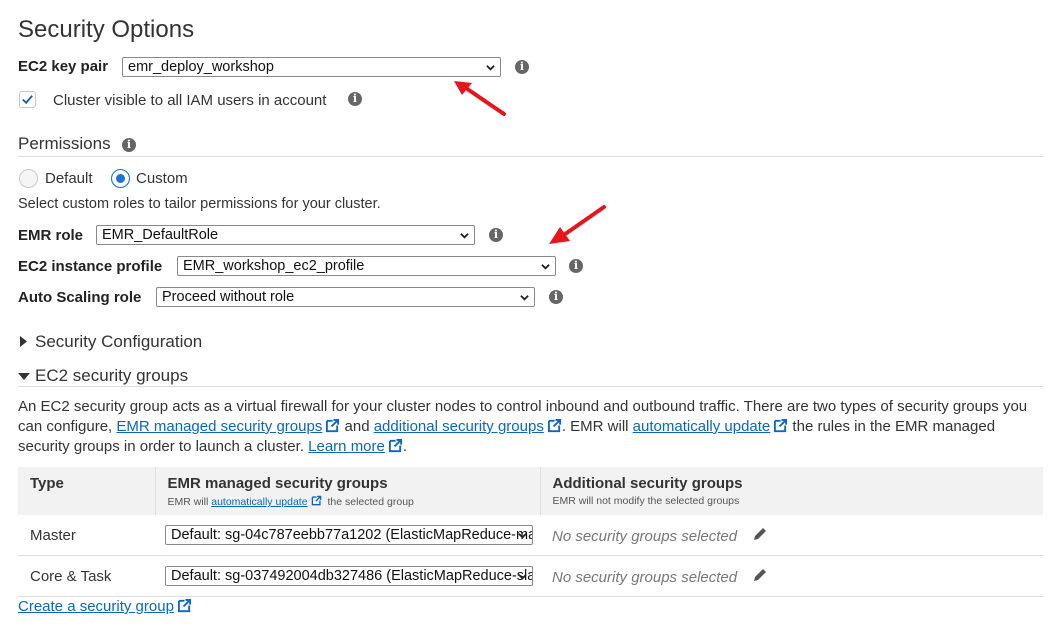 Image resolution: width=1058 pixels, height=644 pixels. I want to click on cluster-visible-checkbox, so click(27, 99).